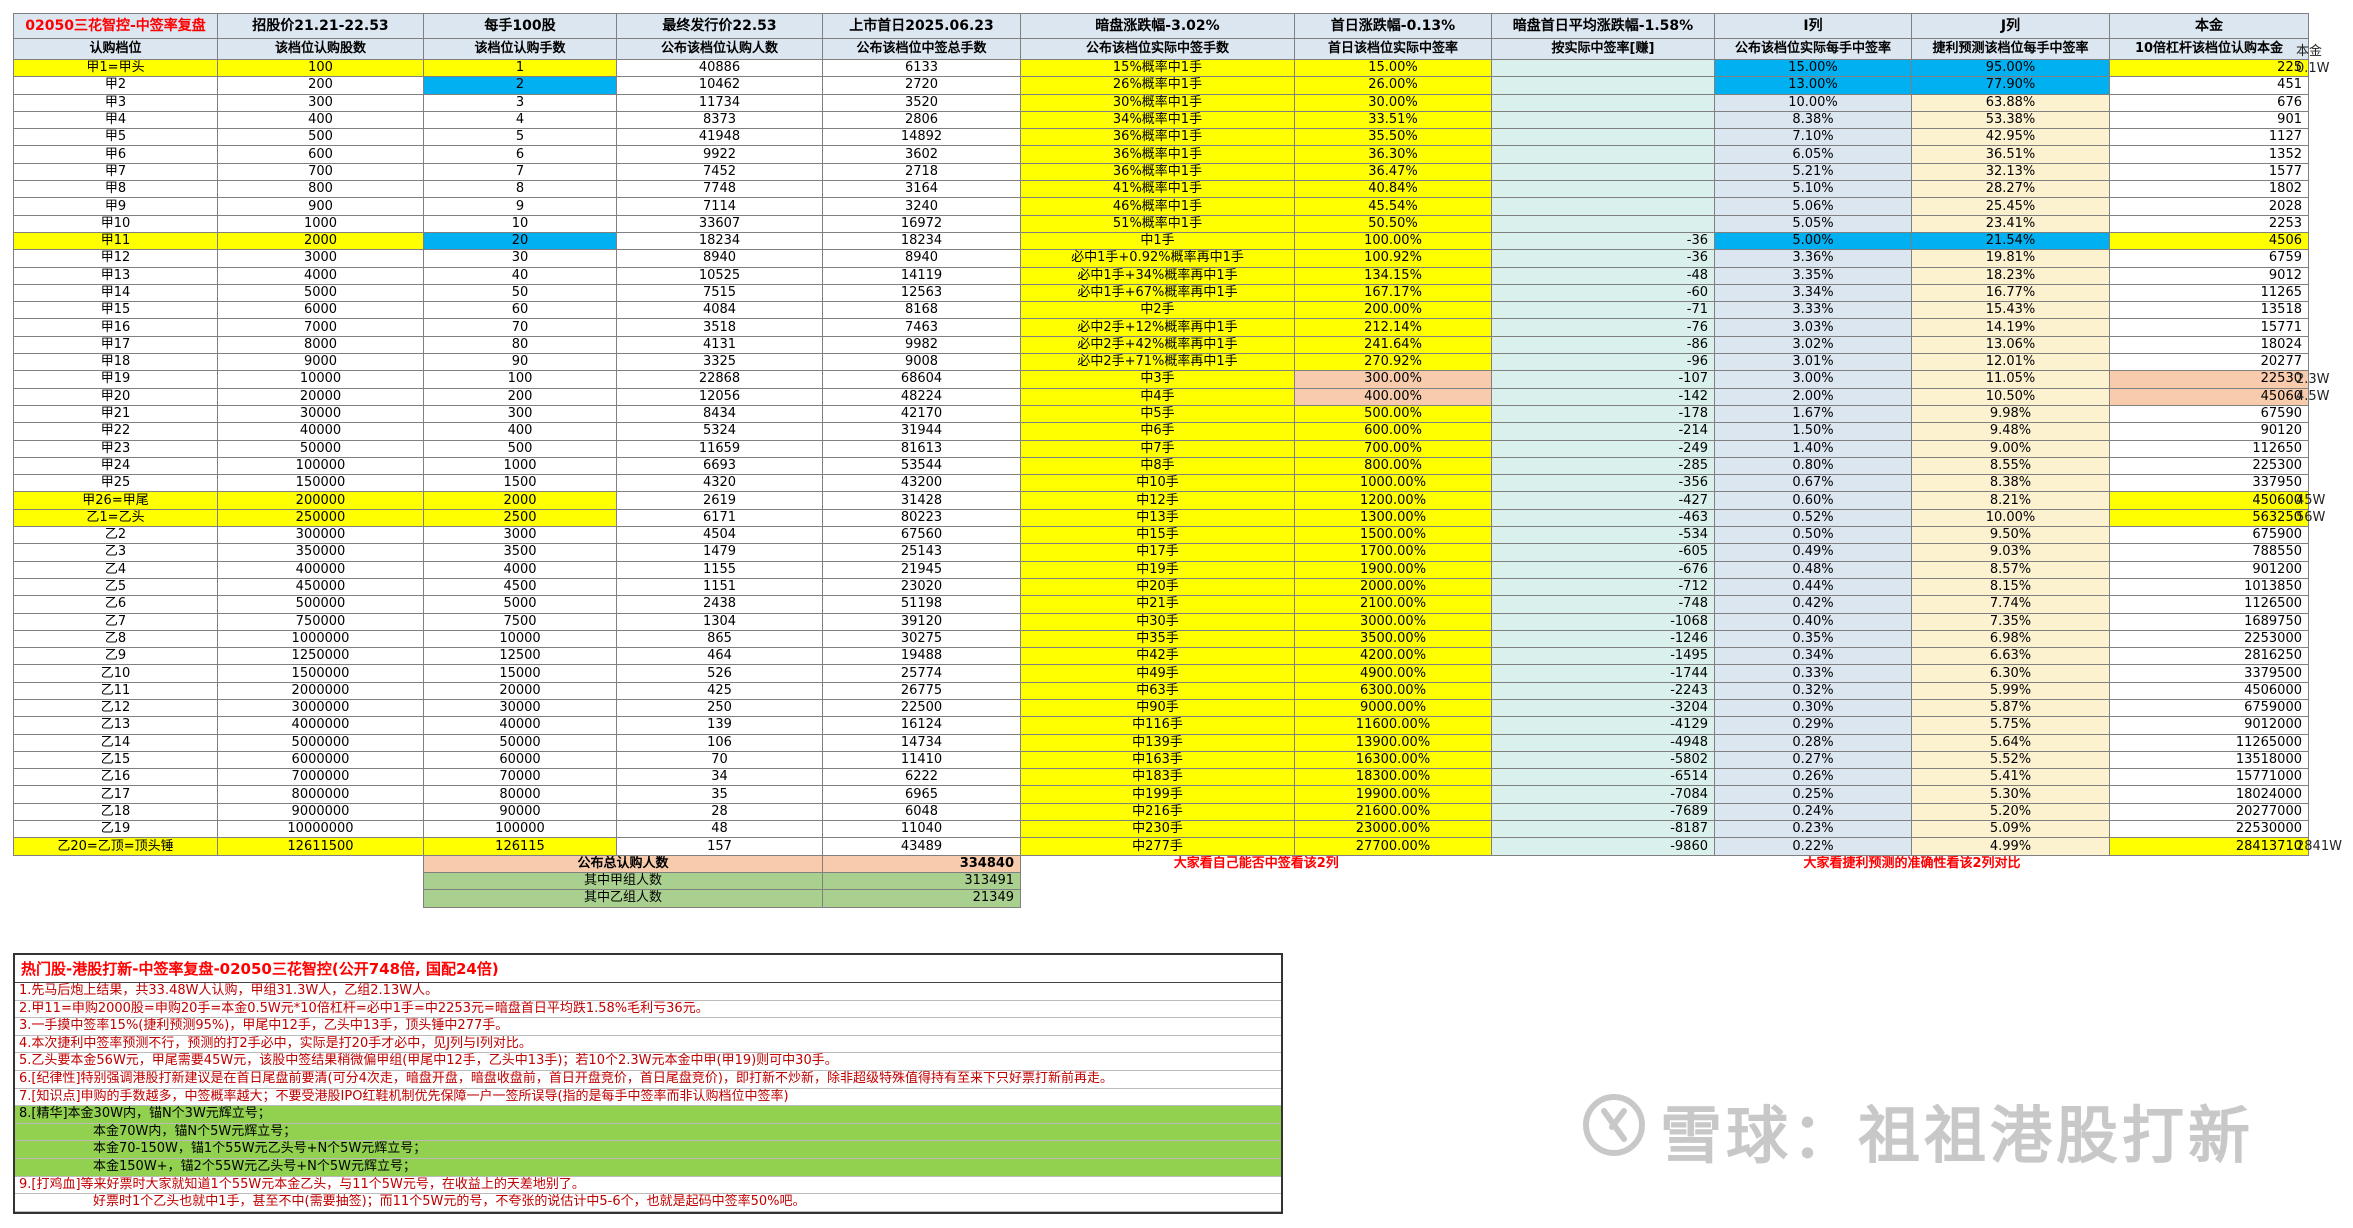  Describe the element at coordinates (921, 154) in the screenshot. I see `cell-total: 3602` at that location.